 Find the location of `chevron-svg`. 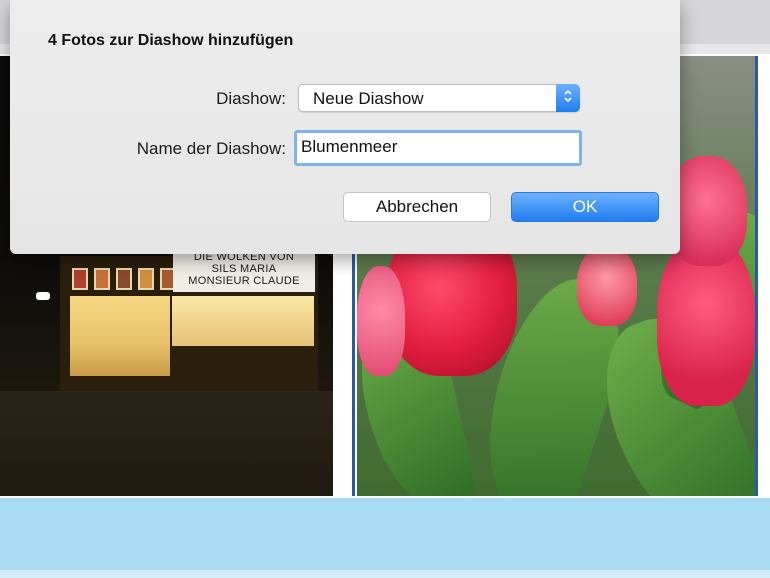

chevron-svg is located at coordinates (568, 96).